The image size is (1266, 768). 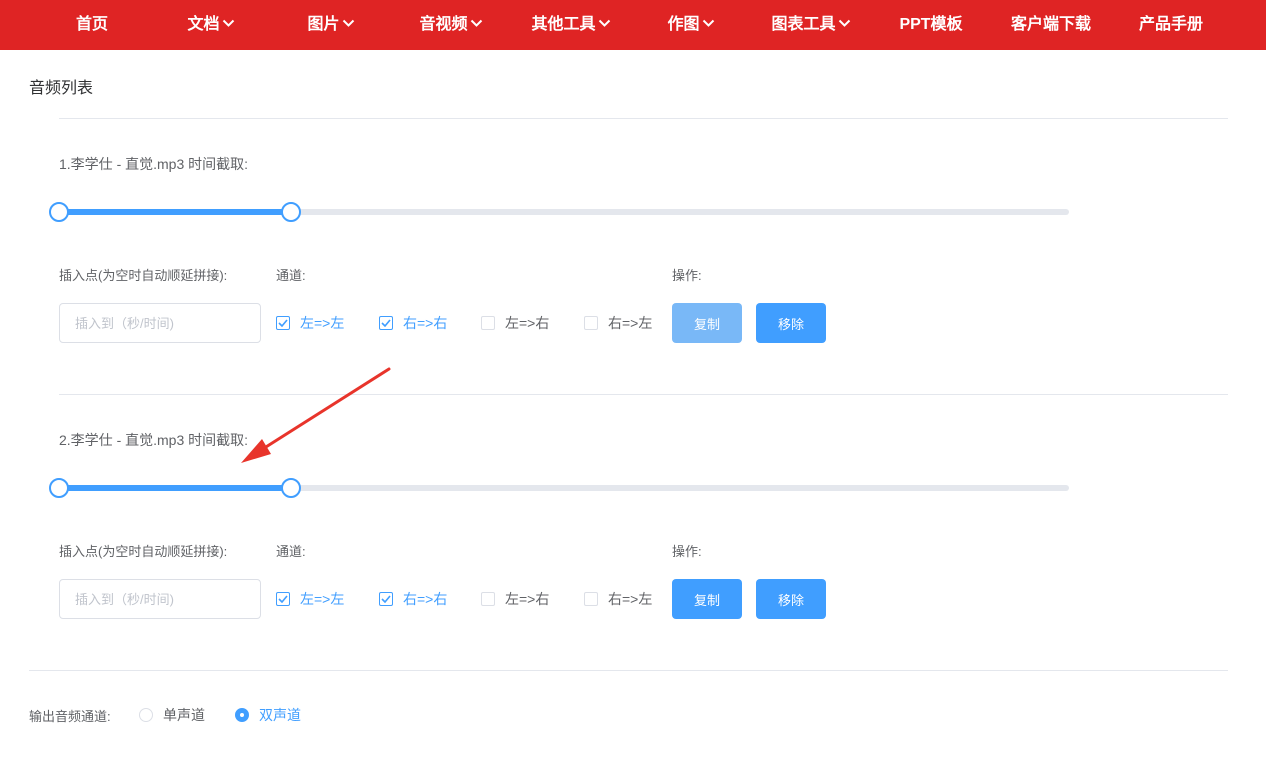 I want to click on nav-item-label: PPT模板, so click(x=931, y=24).